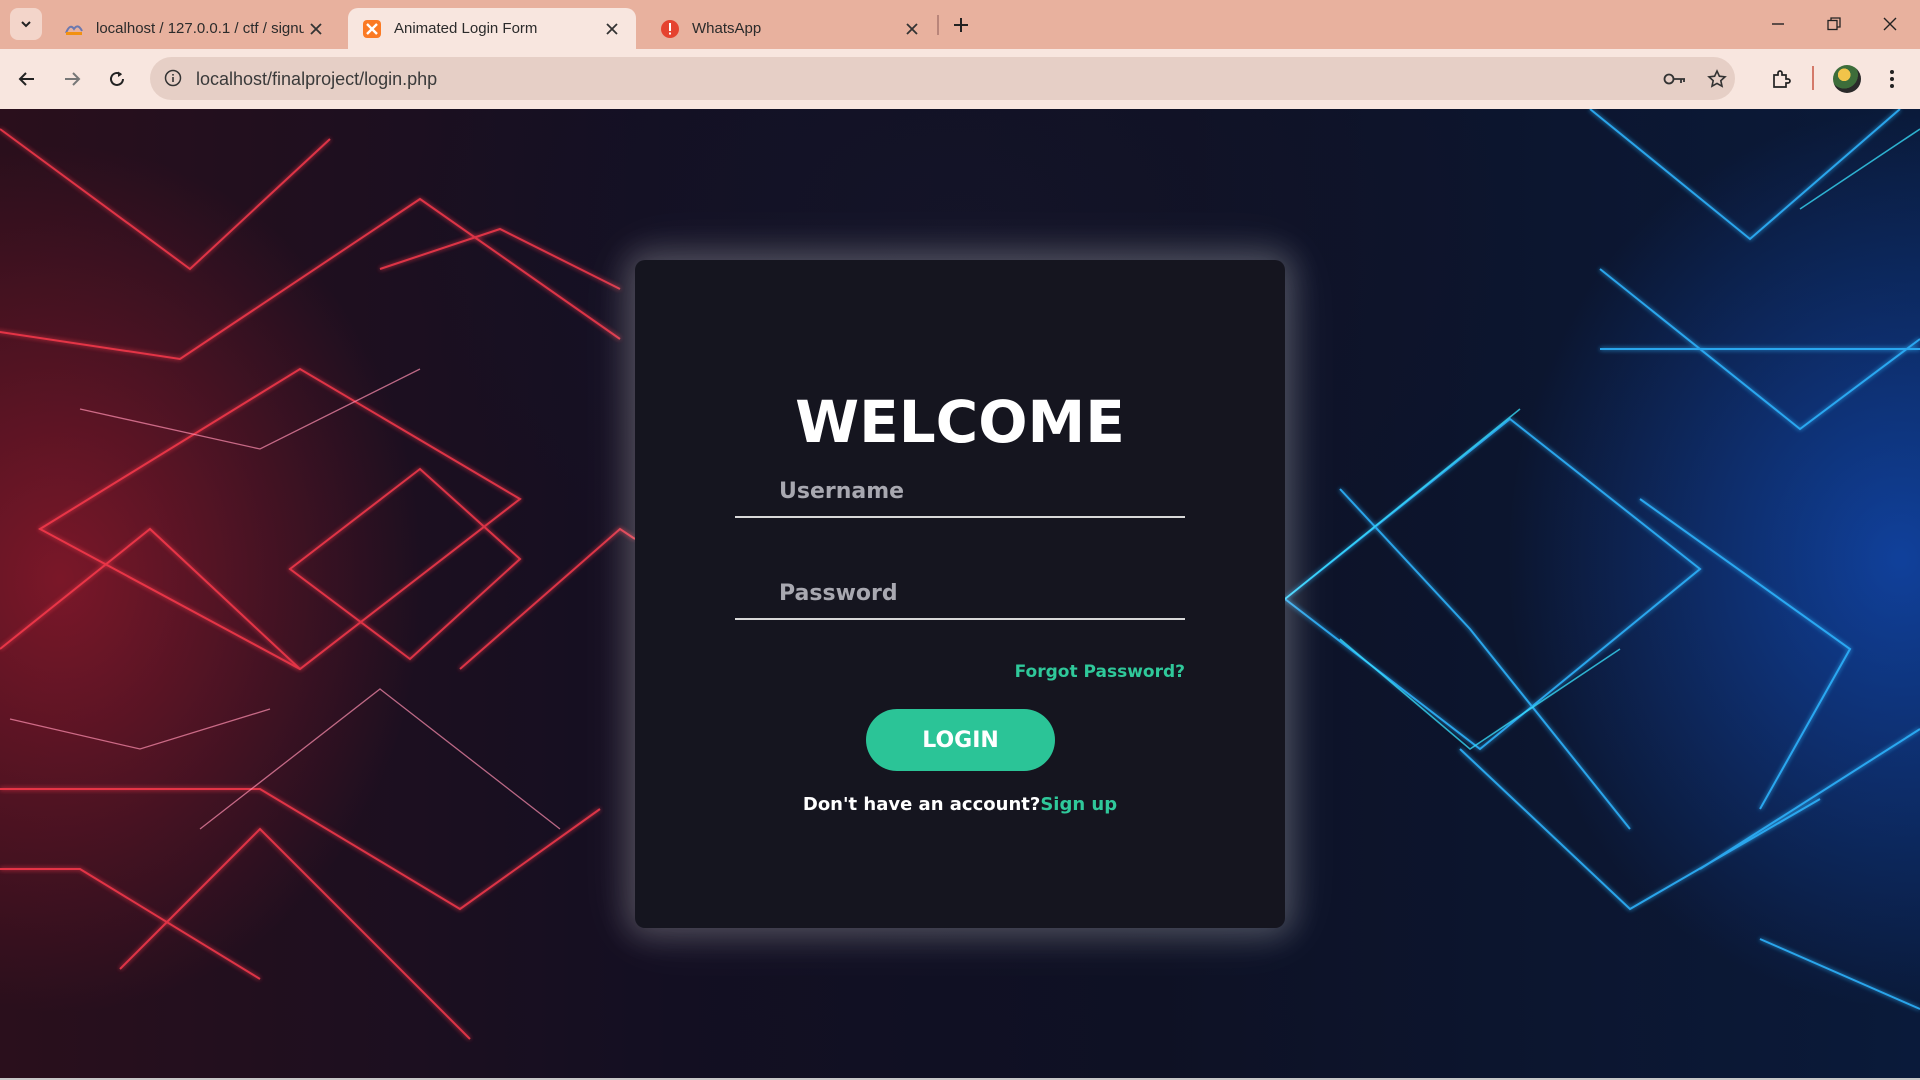 The height and width of the screenshot is (1080, 1920). I want to click on reload-icon, so click(117, 78).